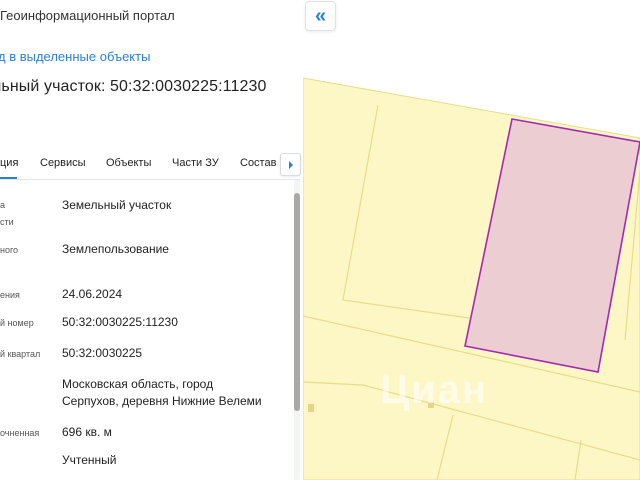  Describe the element at coordinates (20, 354) in the screenshot. I see `info-label: й квартал` at that location.